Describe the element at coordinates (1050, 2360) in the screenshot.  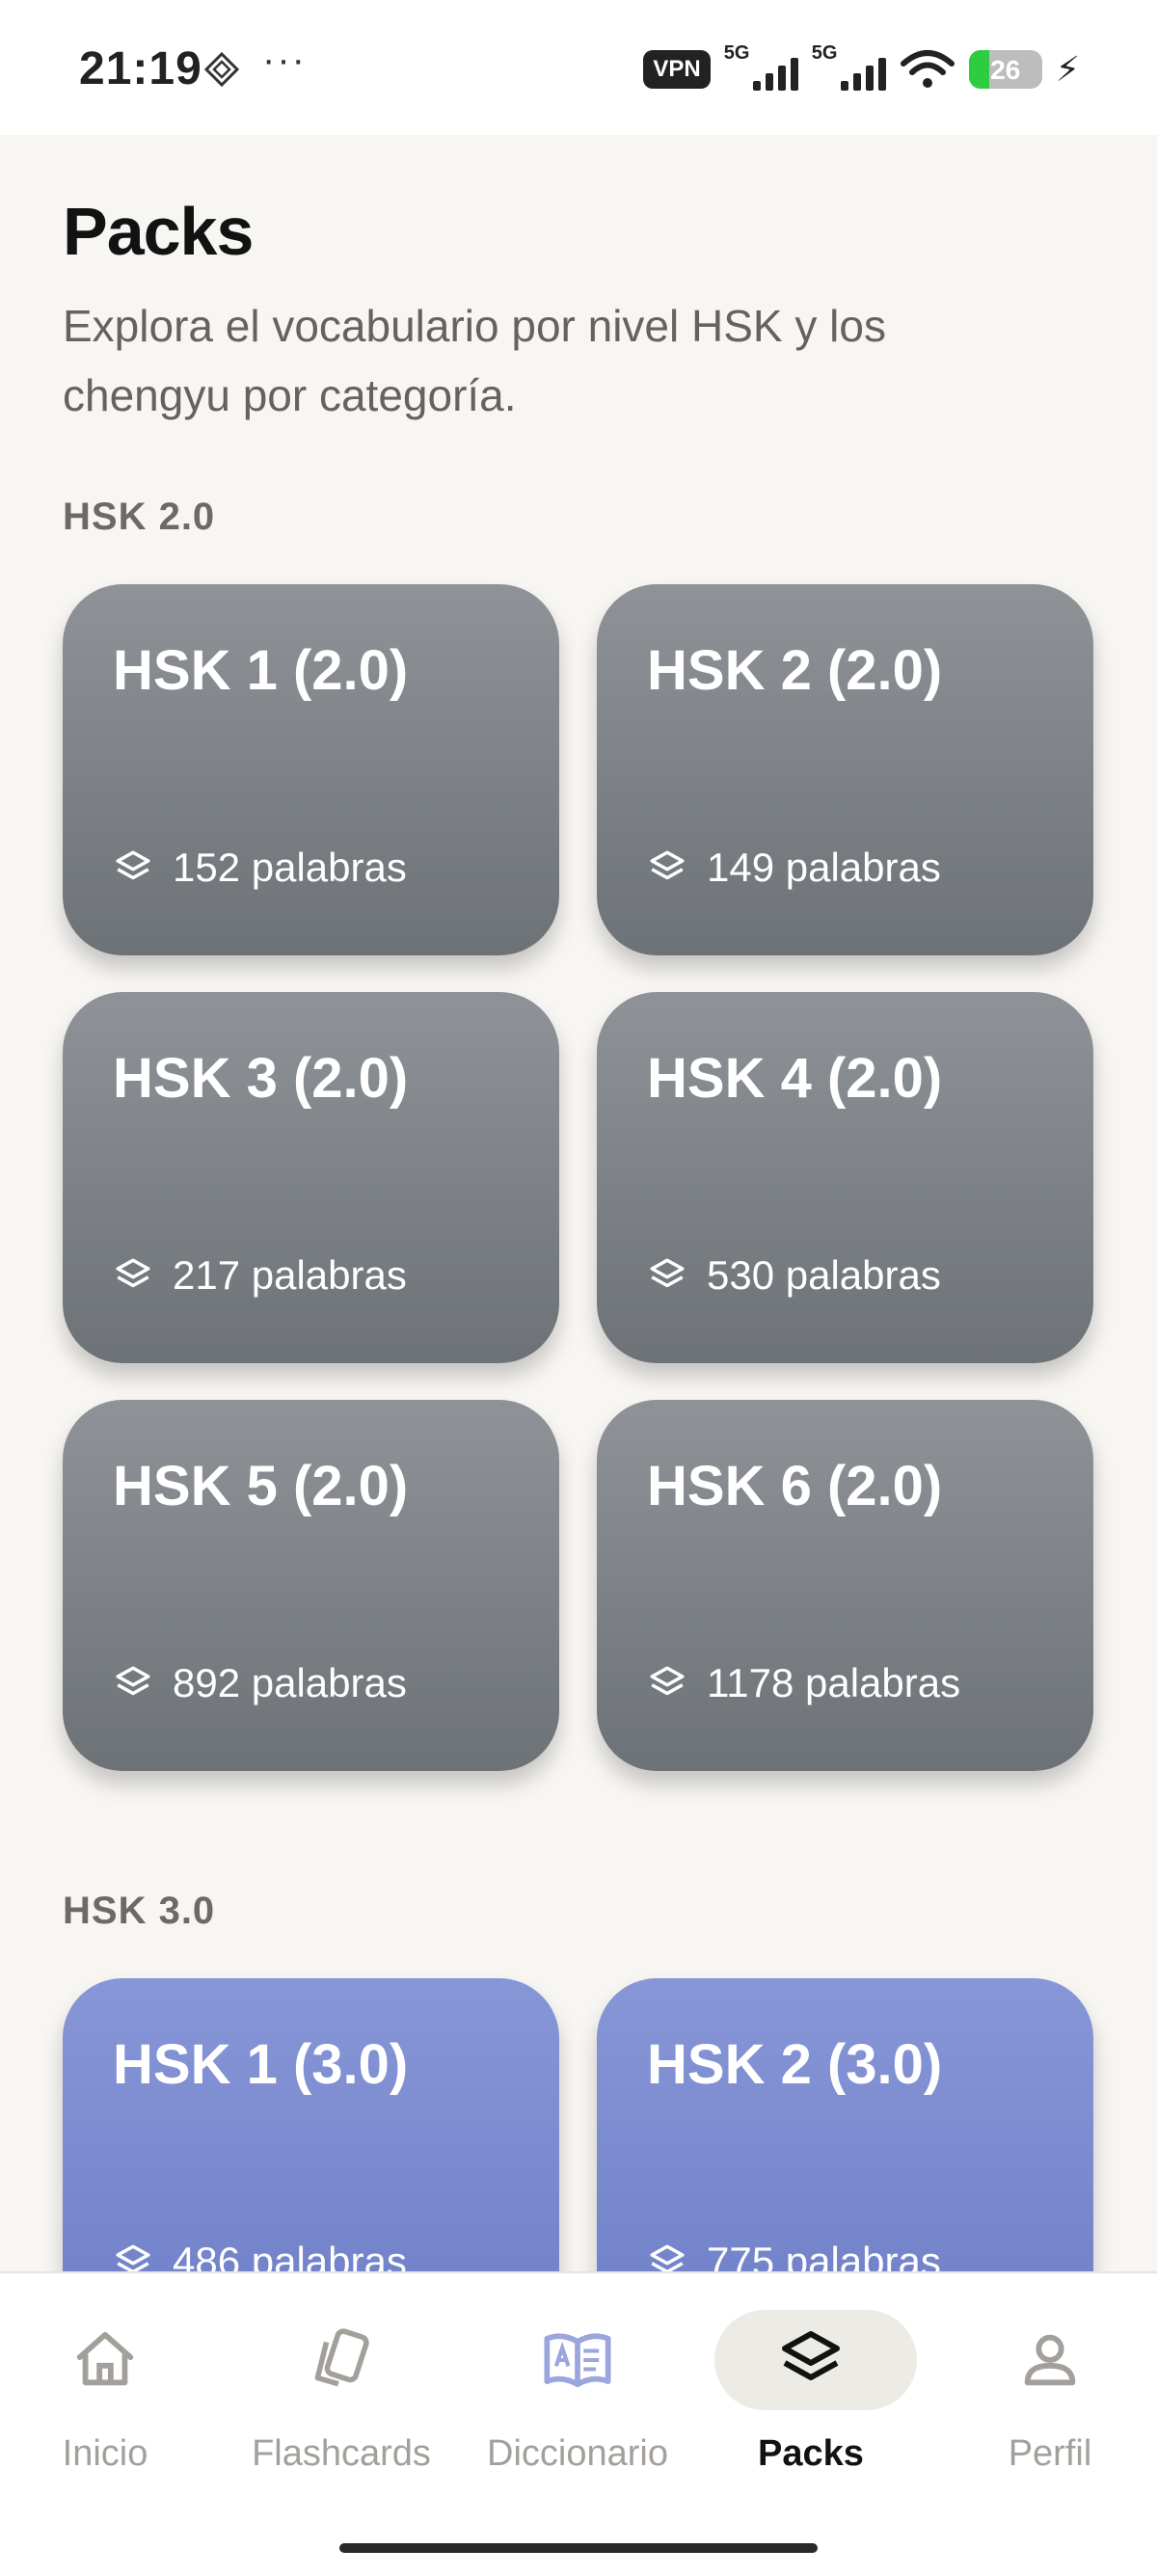
I see `person-icon` at that location.